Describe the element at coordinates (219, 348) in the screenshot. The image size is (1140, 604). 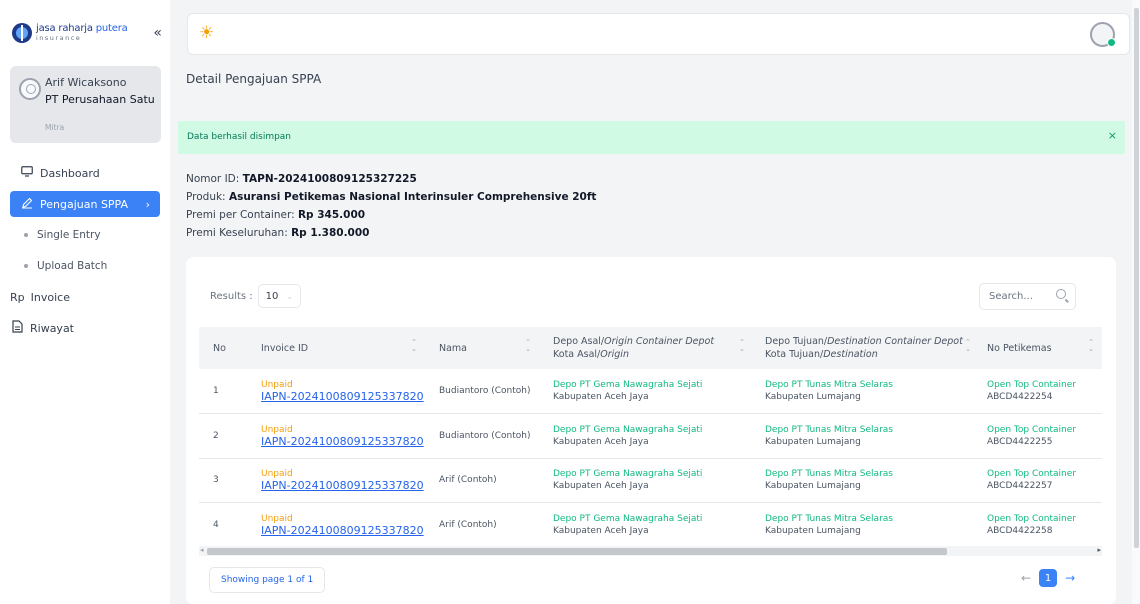
I see `col-header-no: No` at that location.